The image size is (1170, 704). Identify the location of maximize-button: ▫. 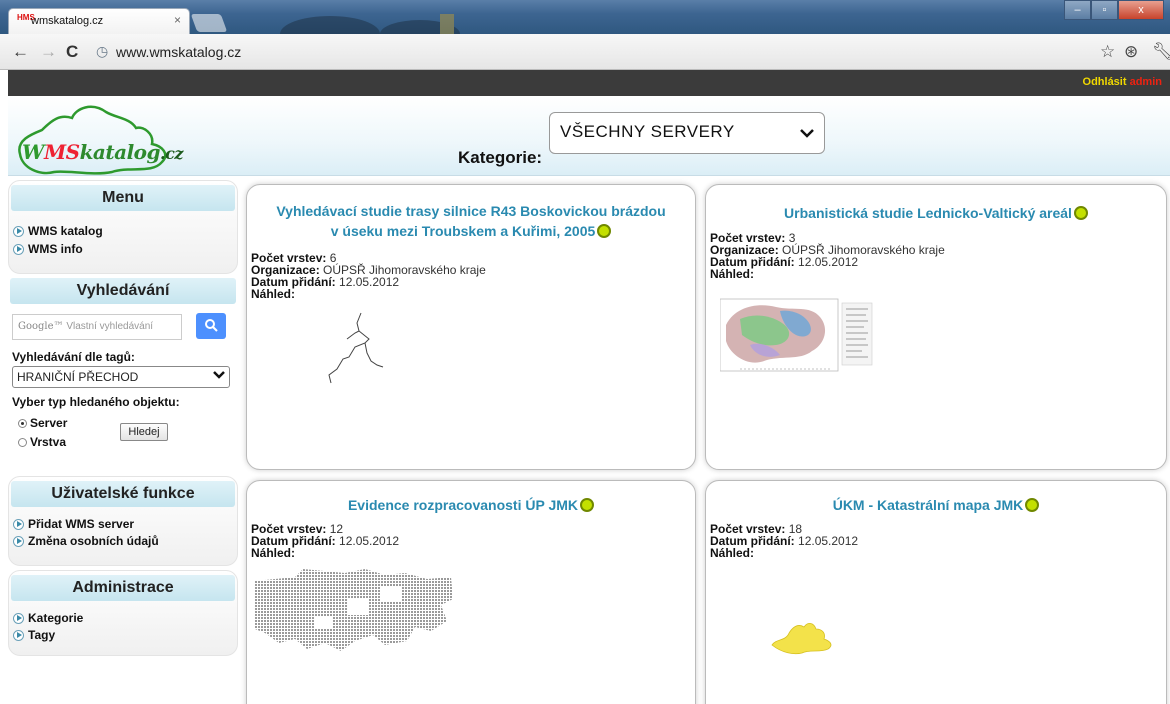
(1104, 10).